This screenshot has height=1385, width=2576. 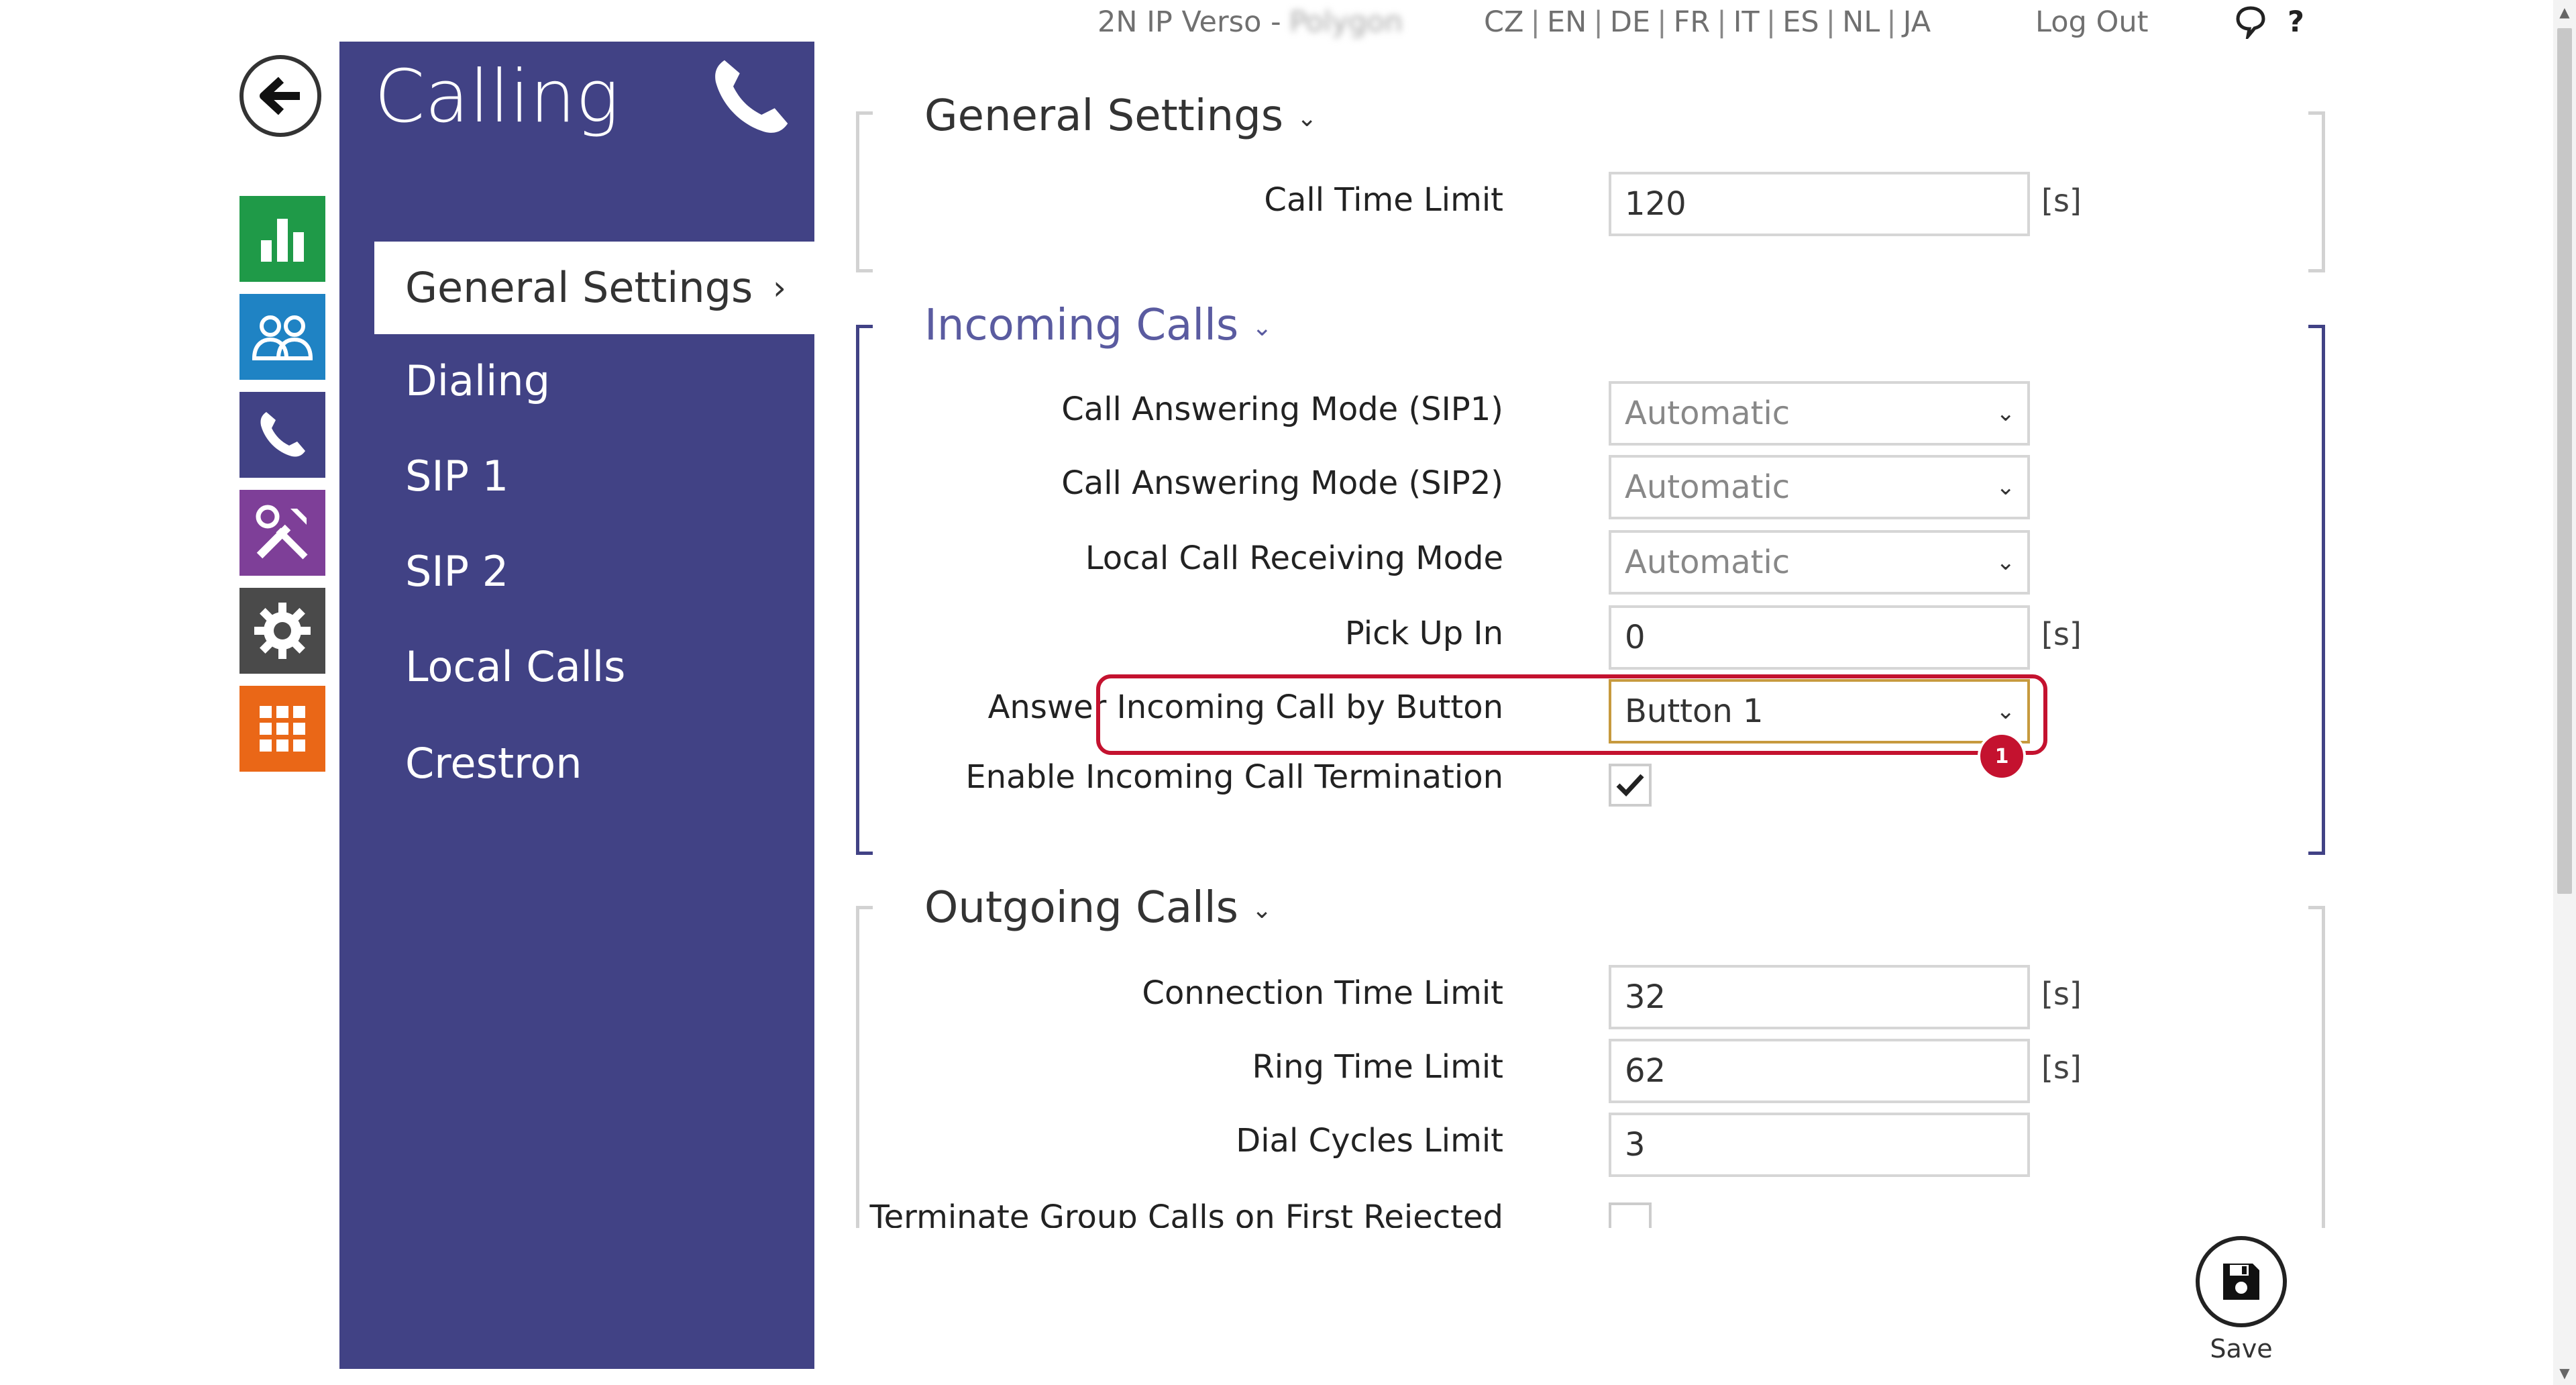 I want to click on language-switcher: CZ | EN | DE | FR | IT | ES | NL | JA, so click(x=1707, y=22).